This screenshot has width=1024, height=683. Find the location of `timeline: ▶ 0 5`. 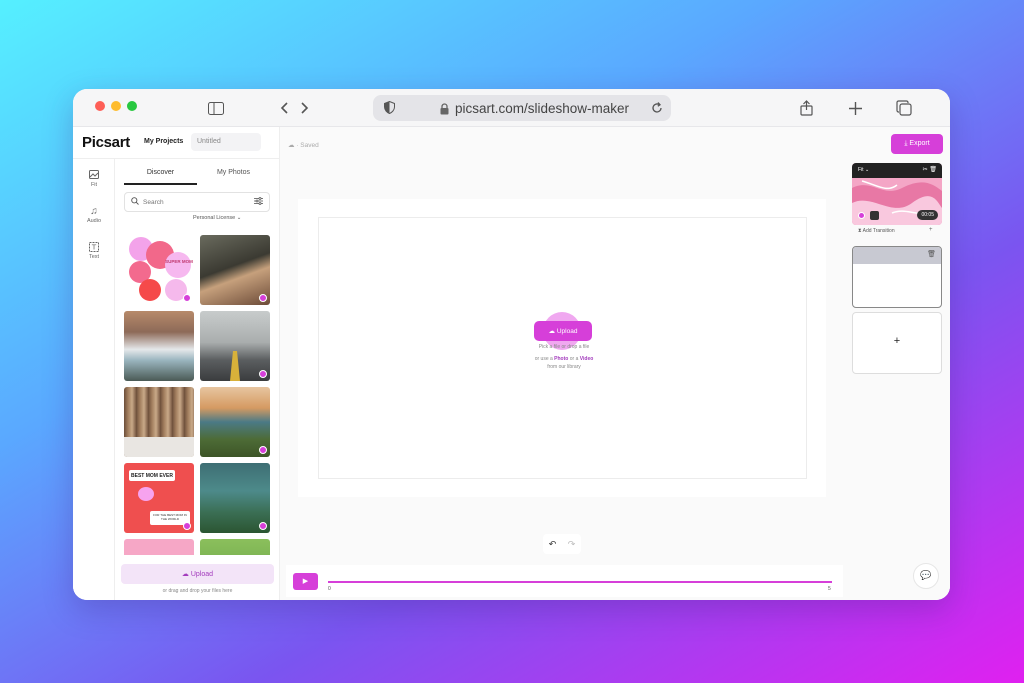

timeline: ▶ 0 5 is located at coordinates (564, 581).